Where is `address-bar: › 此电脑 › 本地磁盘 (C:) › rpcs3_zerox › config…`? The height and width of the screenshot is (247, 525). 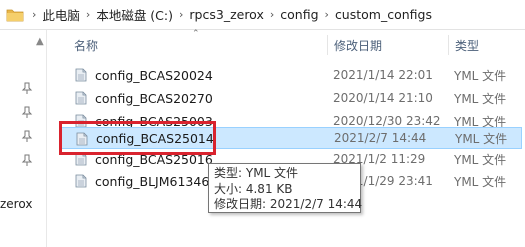
address-bar: › 此电脑 › 本地磁盘 (C:) › rpcs3_zerox › config… is located at coordinates (262, 15).